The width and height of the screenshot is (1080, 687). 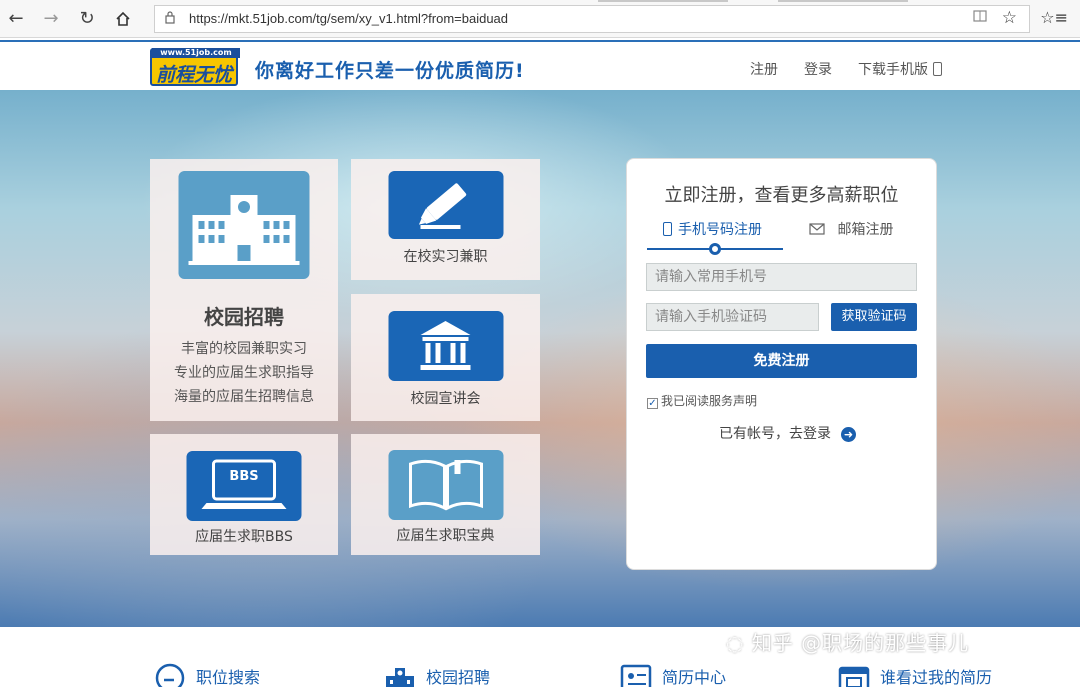 What do you see at coordinates (390, 71) in the screenshot?
I see `slogan: 你离好工作只差一份优质简历!` at bounding box center [390, 71].